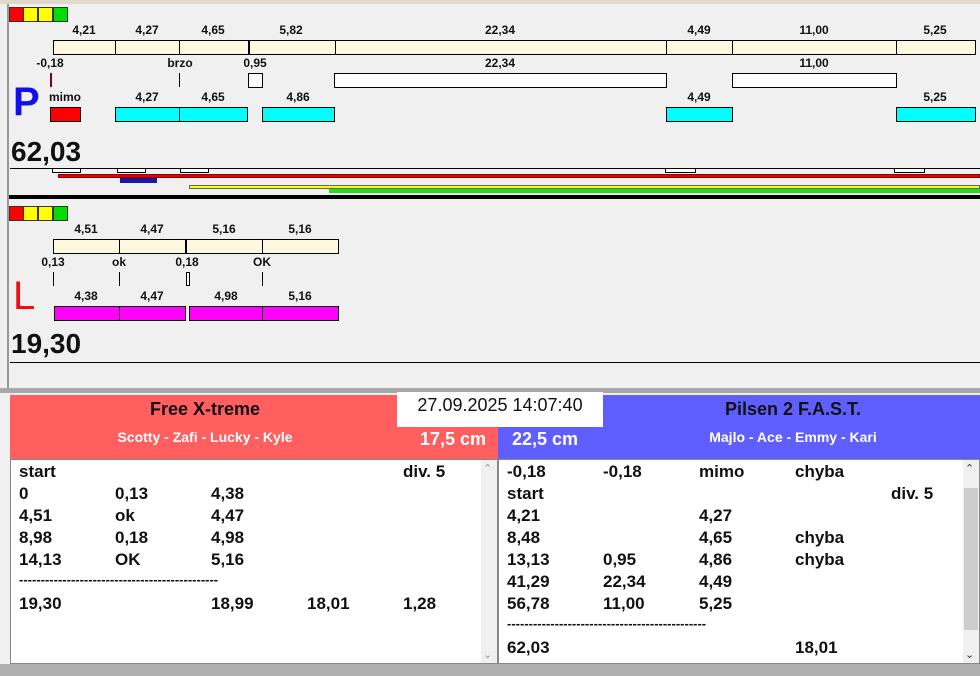 The image size is (980, 676). I want to click on list-row: 14,13 OK 5,16, so click(254, 561).